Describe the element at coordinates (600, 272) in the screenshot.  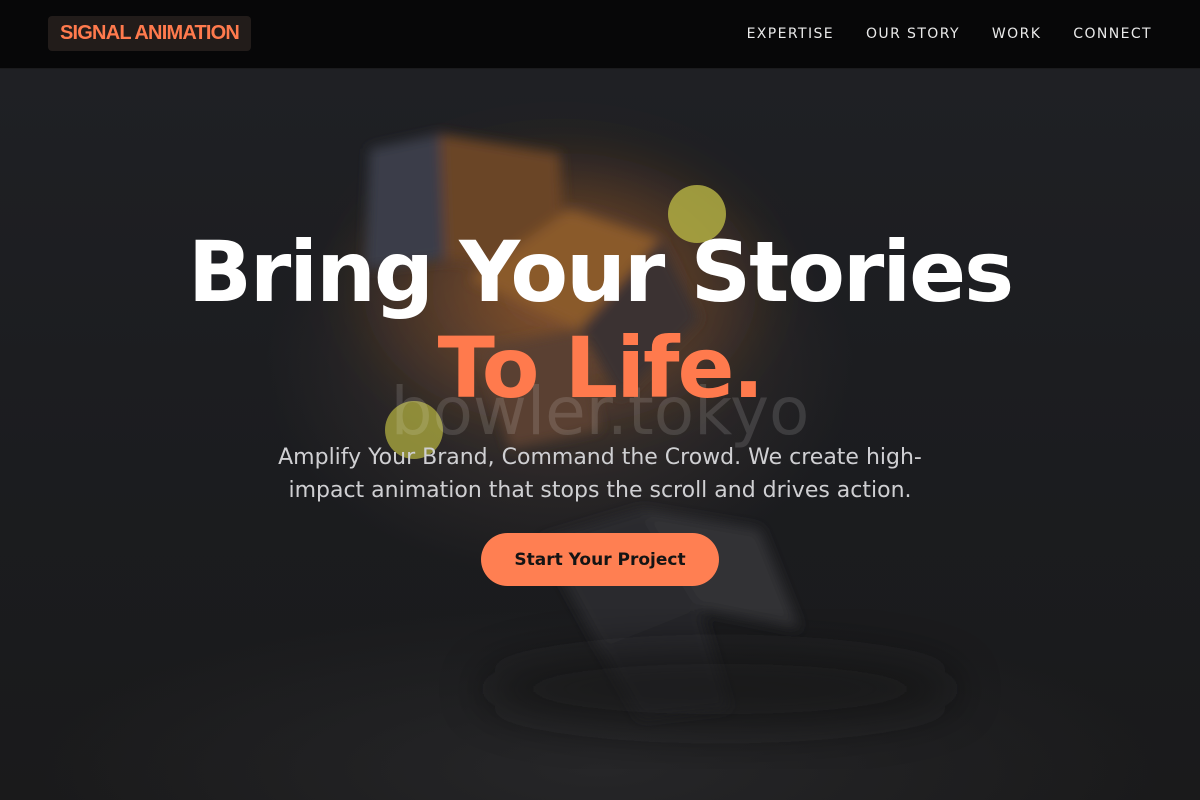
I see `hero-headline-primary: Bring Your Stories` at that location.